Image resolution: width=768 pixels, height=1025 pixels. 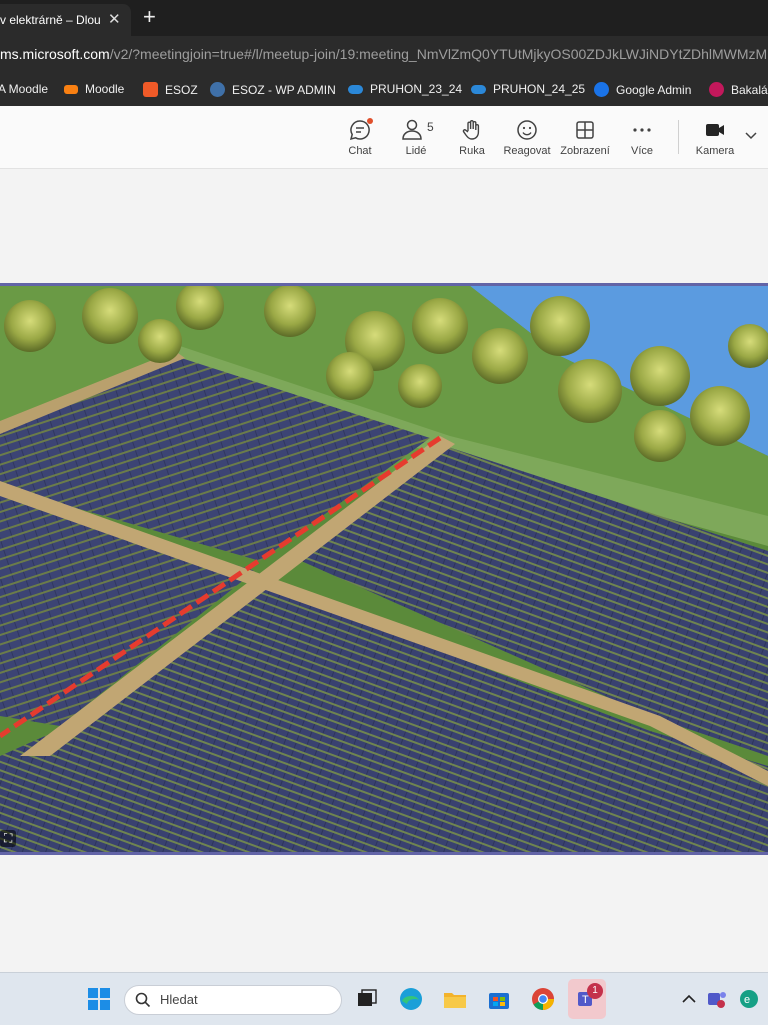 What do you see at coordinates (55, 54) in the screenshot?
I see `url-host: ms.microsoft.com` at bounding box center [55, 54].